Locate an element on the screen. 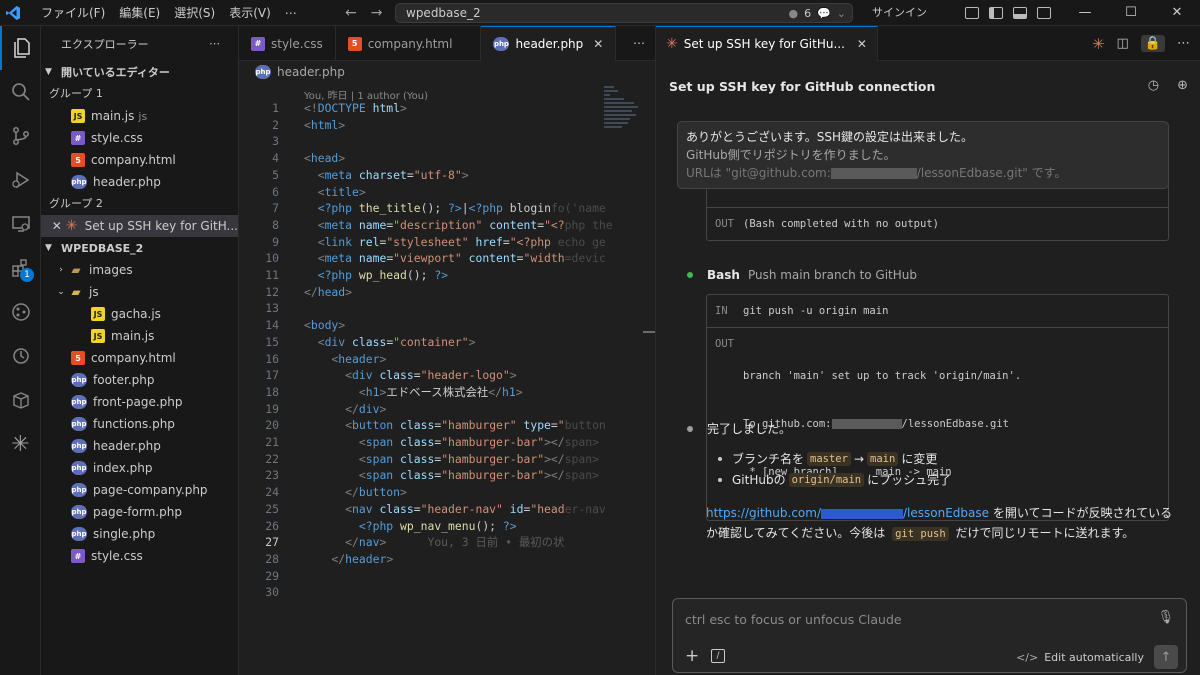  tree-file: php single.php is located at coordinates (139, 534).